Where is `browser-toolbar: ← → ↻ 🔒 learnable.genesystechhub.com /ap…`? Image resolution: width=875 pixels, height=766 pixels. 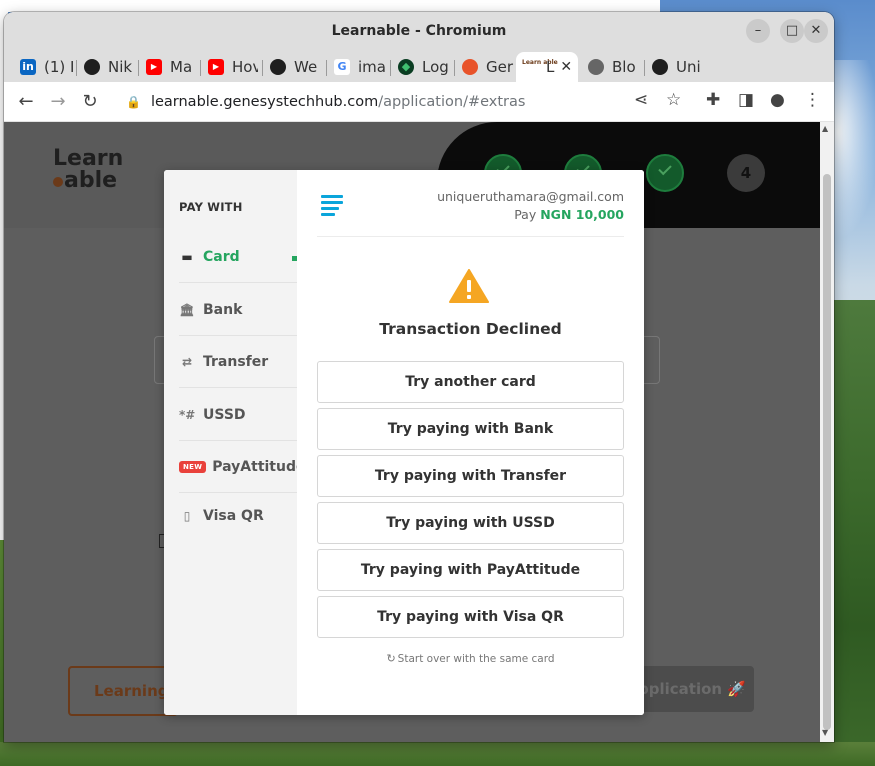
browser-toolbar: ← → ↻ 🔒 learnable.genesystechhub.com /ap… is located at coordinates (419, 102).